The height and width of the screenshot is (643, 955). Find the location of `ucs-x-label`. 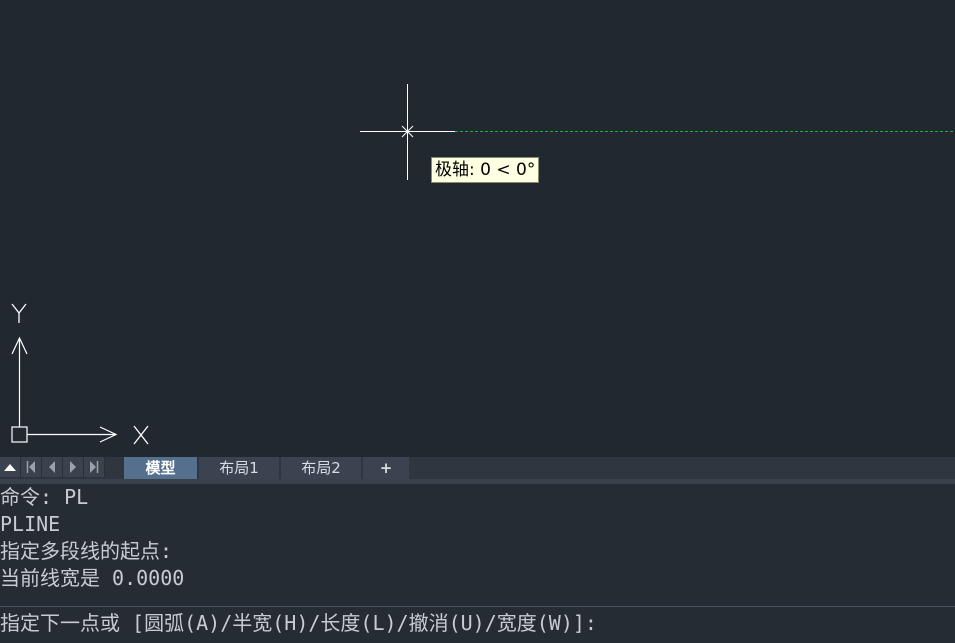

ucs-x-label is located at coordinates (141, 435).